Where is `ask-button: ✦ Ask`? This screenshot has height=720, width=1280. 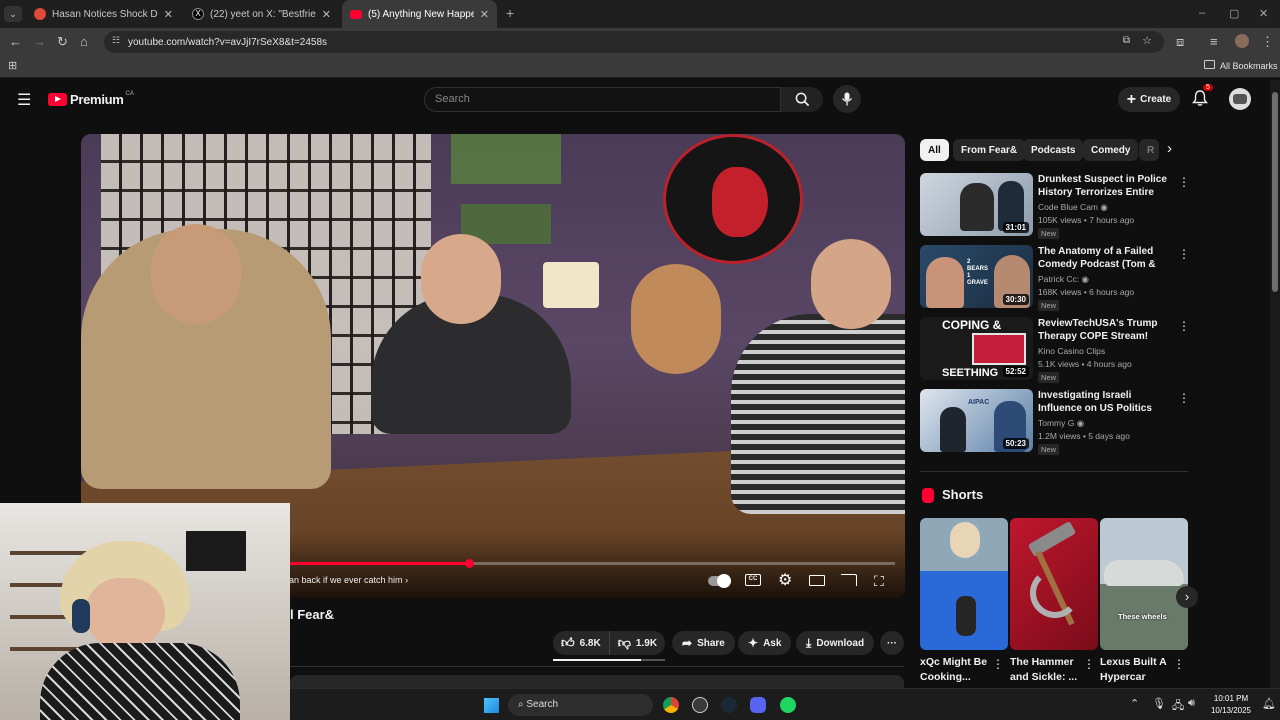
ask-button: ✦ Ask is located at coordinates (765, 643).